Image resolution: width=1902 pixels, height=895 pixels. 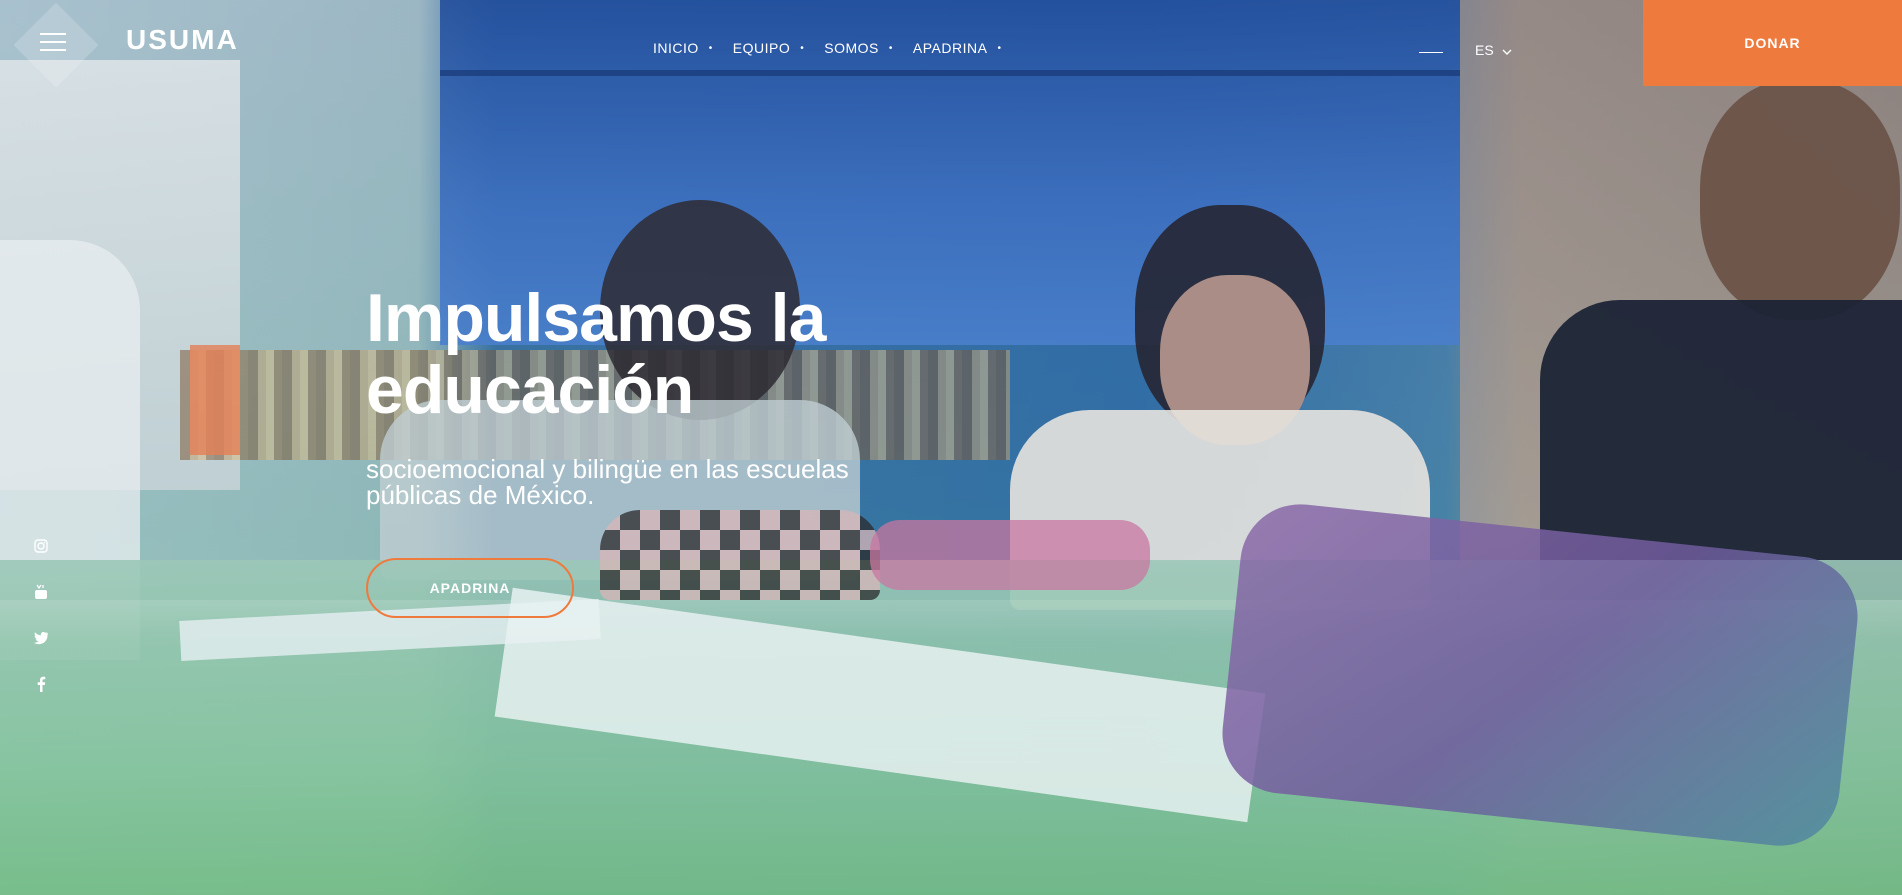 I want to click on hero-headline: Impulsamos la educación, so click(x=676, y=354).